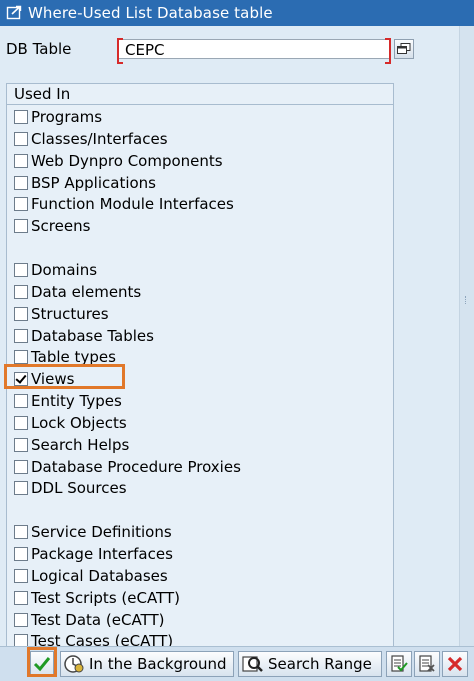 This screenshot has width=474, height=681. I want to click on background-job-icon, so click(74, 664).